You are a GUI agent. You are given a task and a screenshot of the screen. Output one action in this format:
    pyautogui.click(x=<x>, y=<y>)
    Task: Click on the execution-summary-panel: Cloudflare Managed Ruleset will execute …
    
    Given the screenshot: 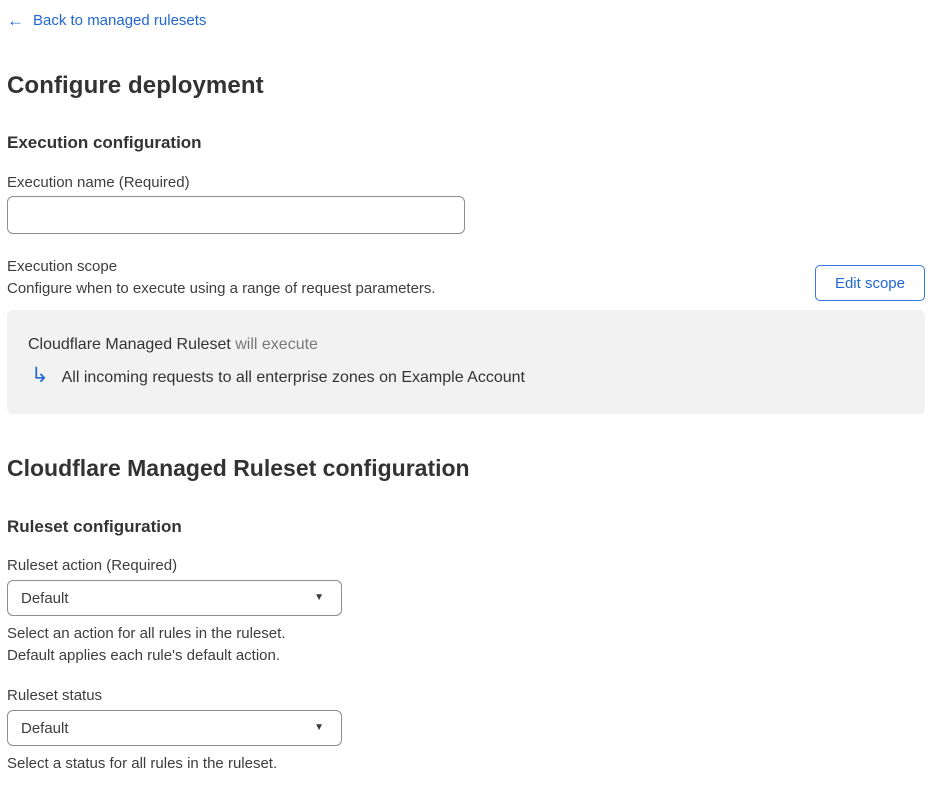 What is the action you would take?
    pyautogui.click(x=466, y=362)
    